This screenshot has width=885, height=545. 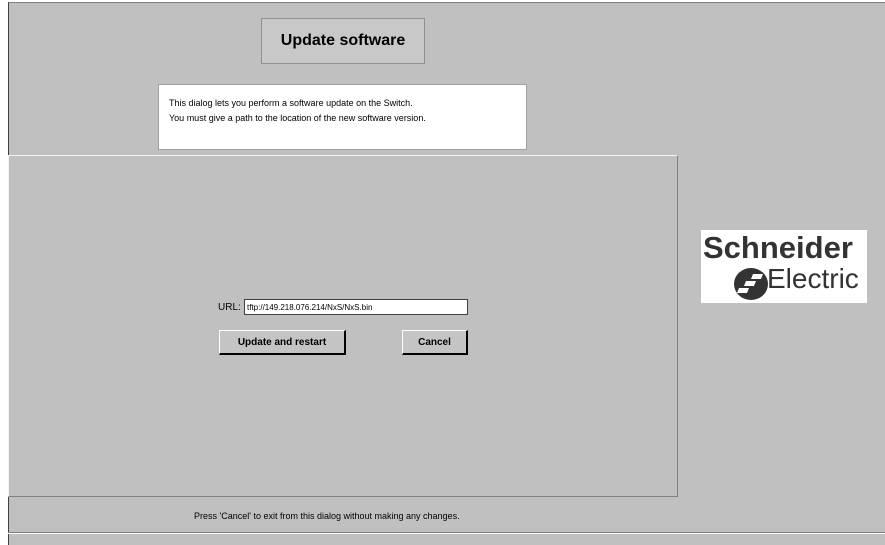 I want to click on cancel-button-label: Cancel, so click(x=434, y=342).